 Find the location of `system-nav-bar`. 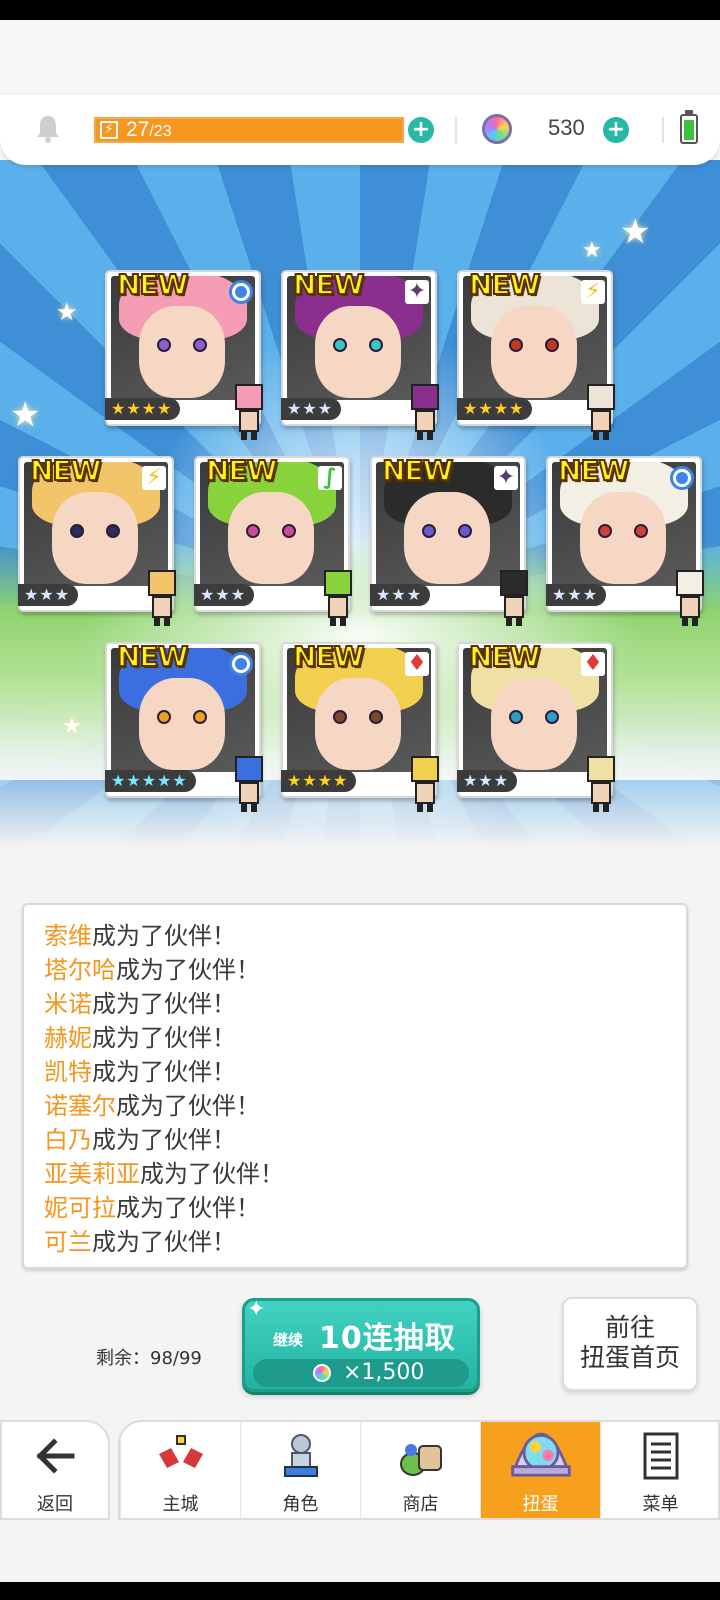

system-nav-bar is located at coordinates (360, 1560).